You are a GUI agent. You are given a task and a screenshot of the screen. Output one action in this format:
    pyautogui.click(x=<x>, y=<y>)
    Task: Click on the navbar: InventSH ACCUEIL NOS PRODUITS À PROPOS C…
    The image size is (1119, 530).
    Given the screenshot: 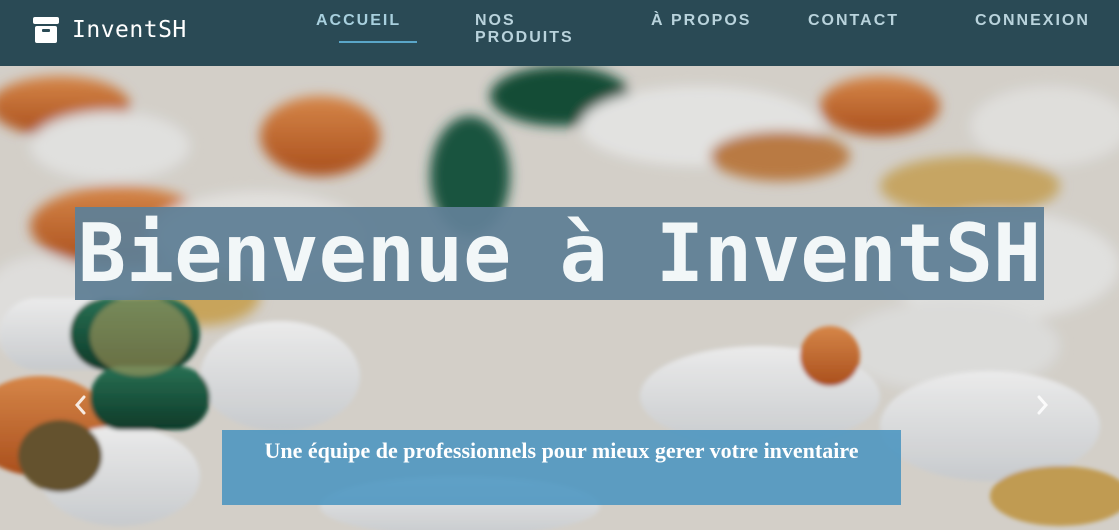 What is the action you would take?
    pyautogui.click(x=559, y=33)
    